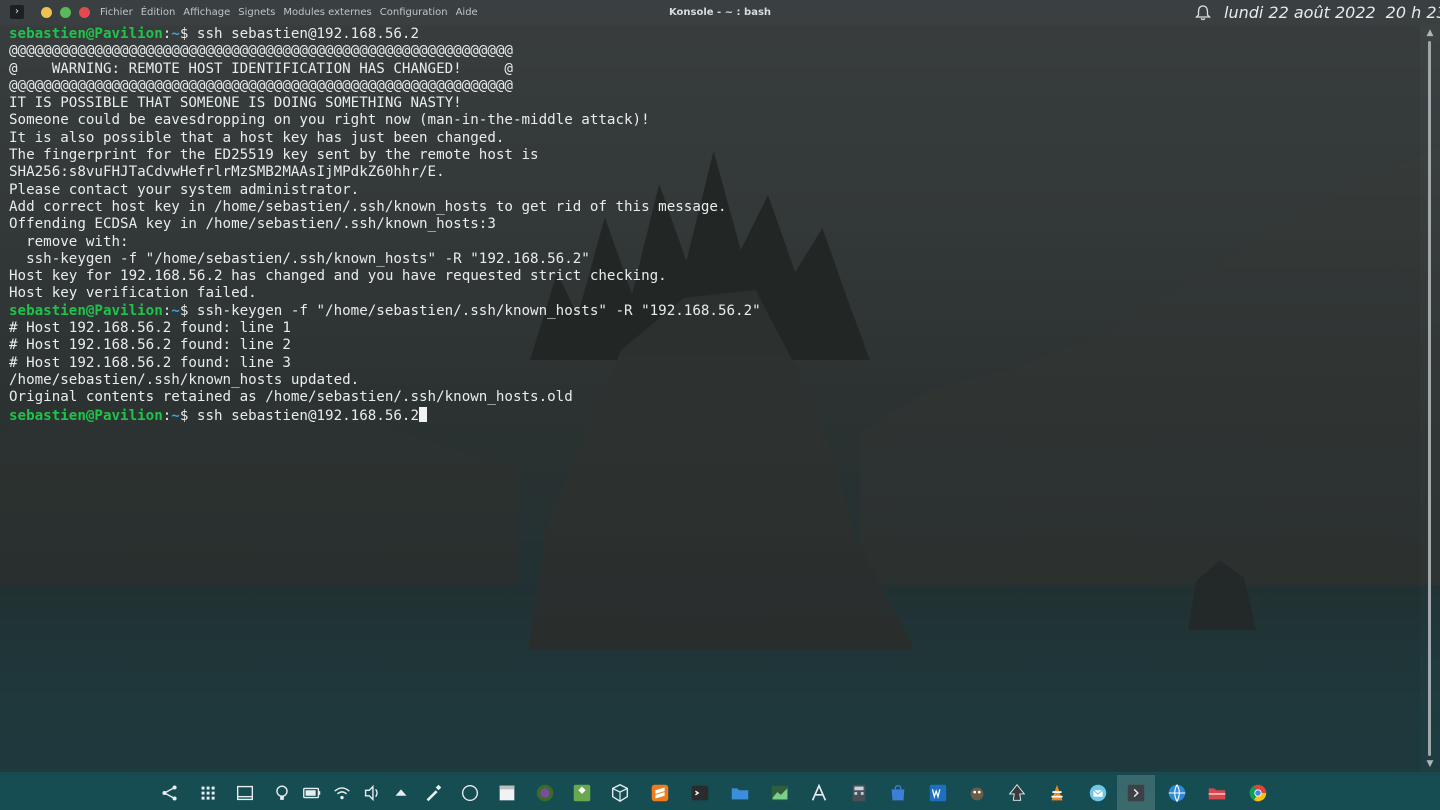  I want to click on wifi-icon, so click(342, 793).